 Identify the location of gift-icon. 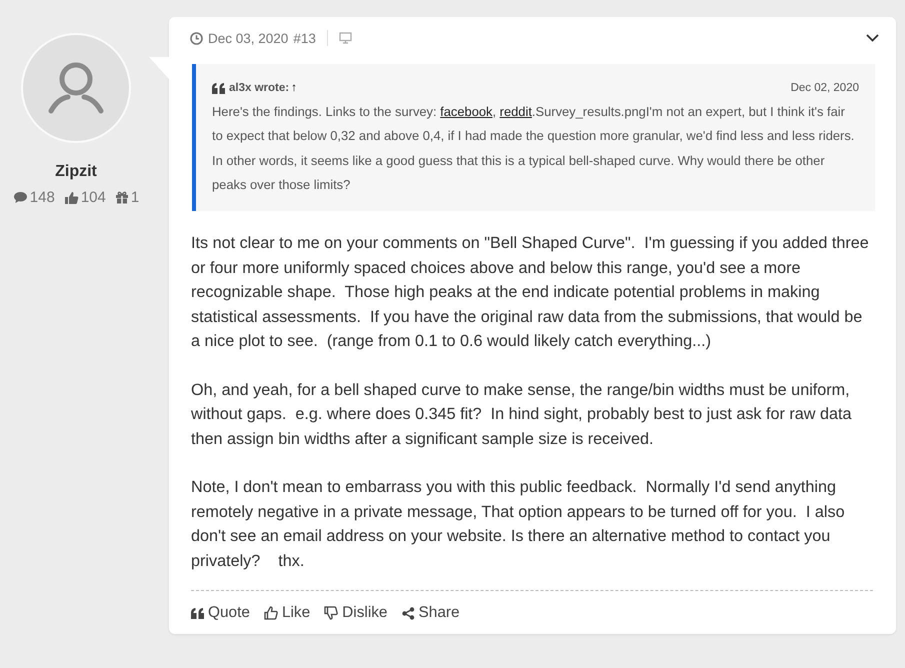
(121, 197).